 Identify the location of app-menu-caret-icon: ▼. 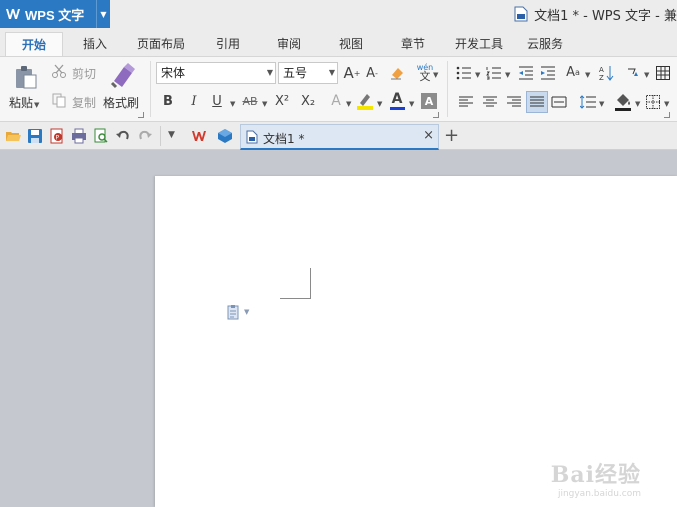
(103, 14).